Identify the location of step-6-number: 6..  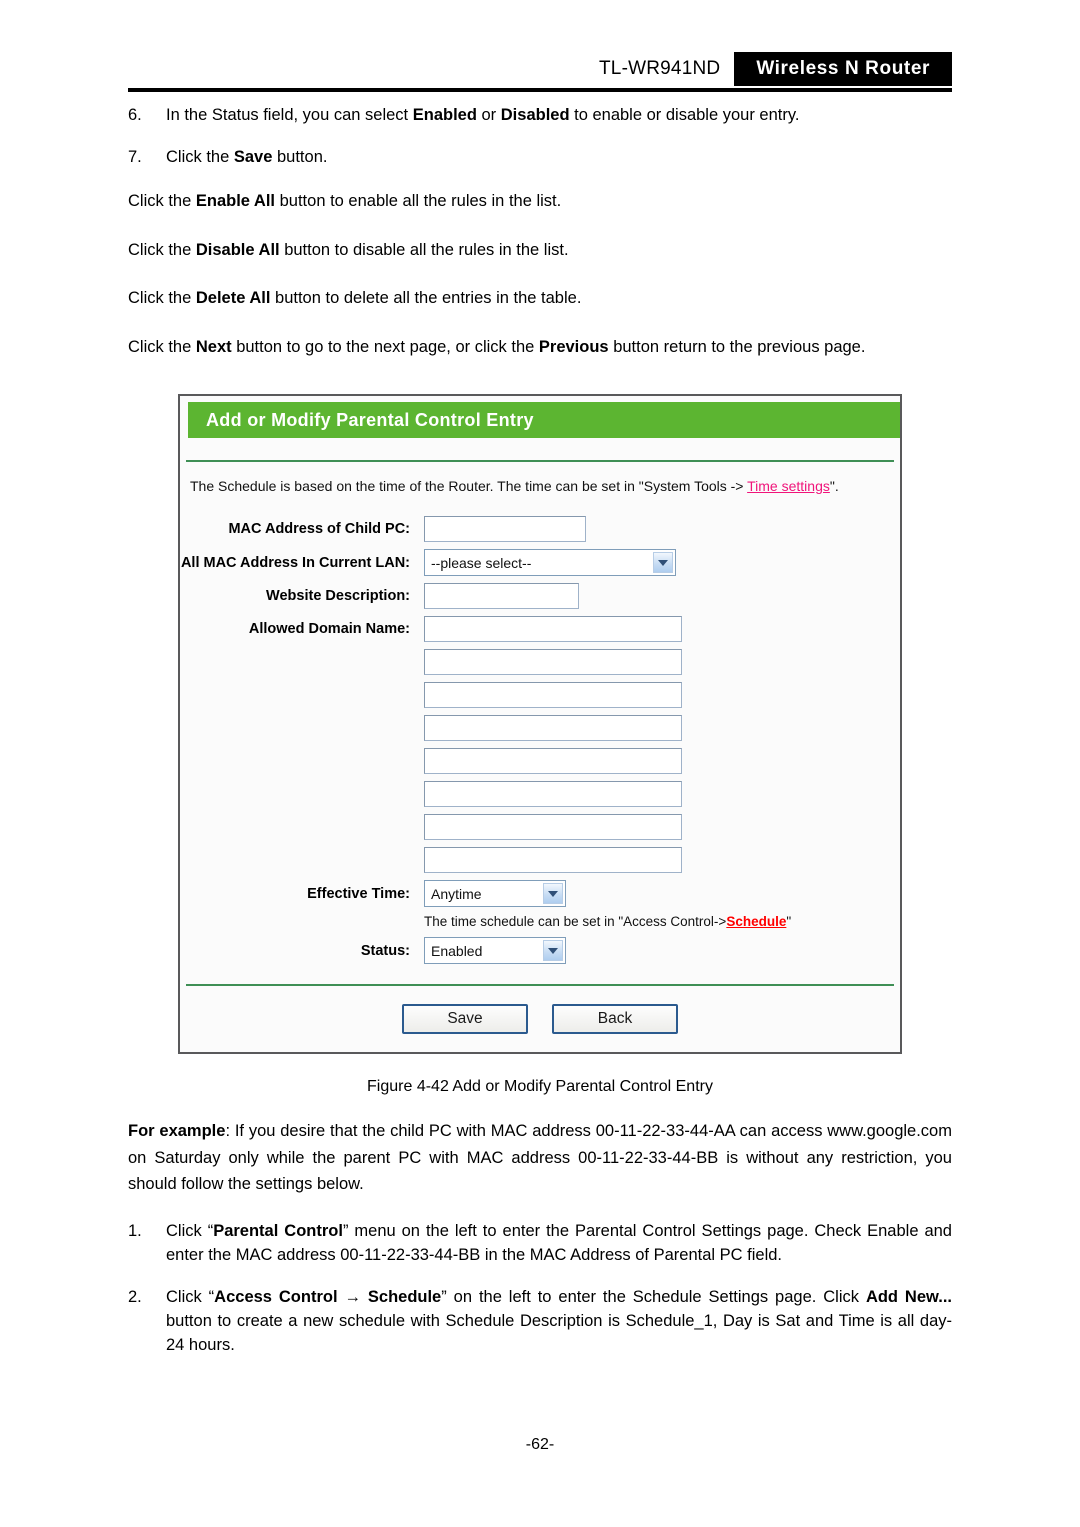
(135, 115).